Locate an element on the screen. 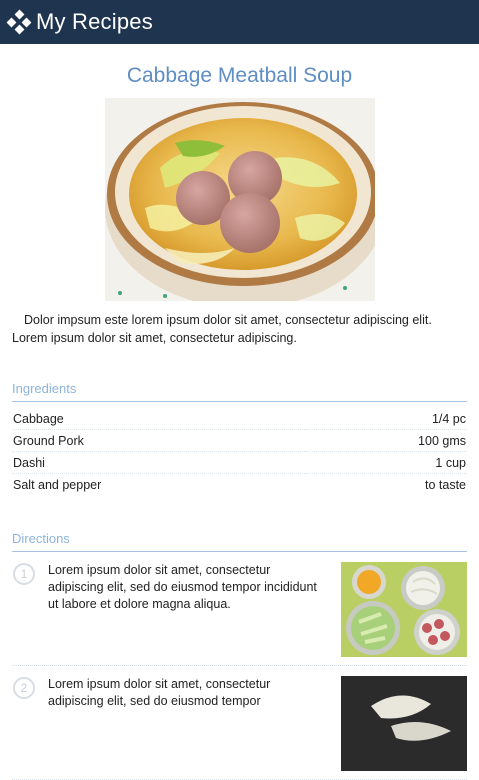 The height and width of the screenshot is (780, 479). step-number: 1 is located at coordinates (24, 574).